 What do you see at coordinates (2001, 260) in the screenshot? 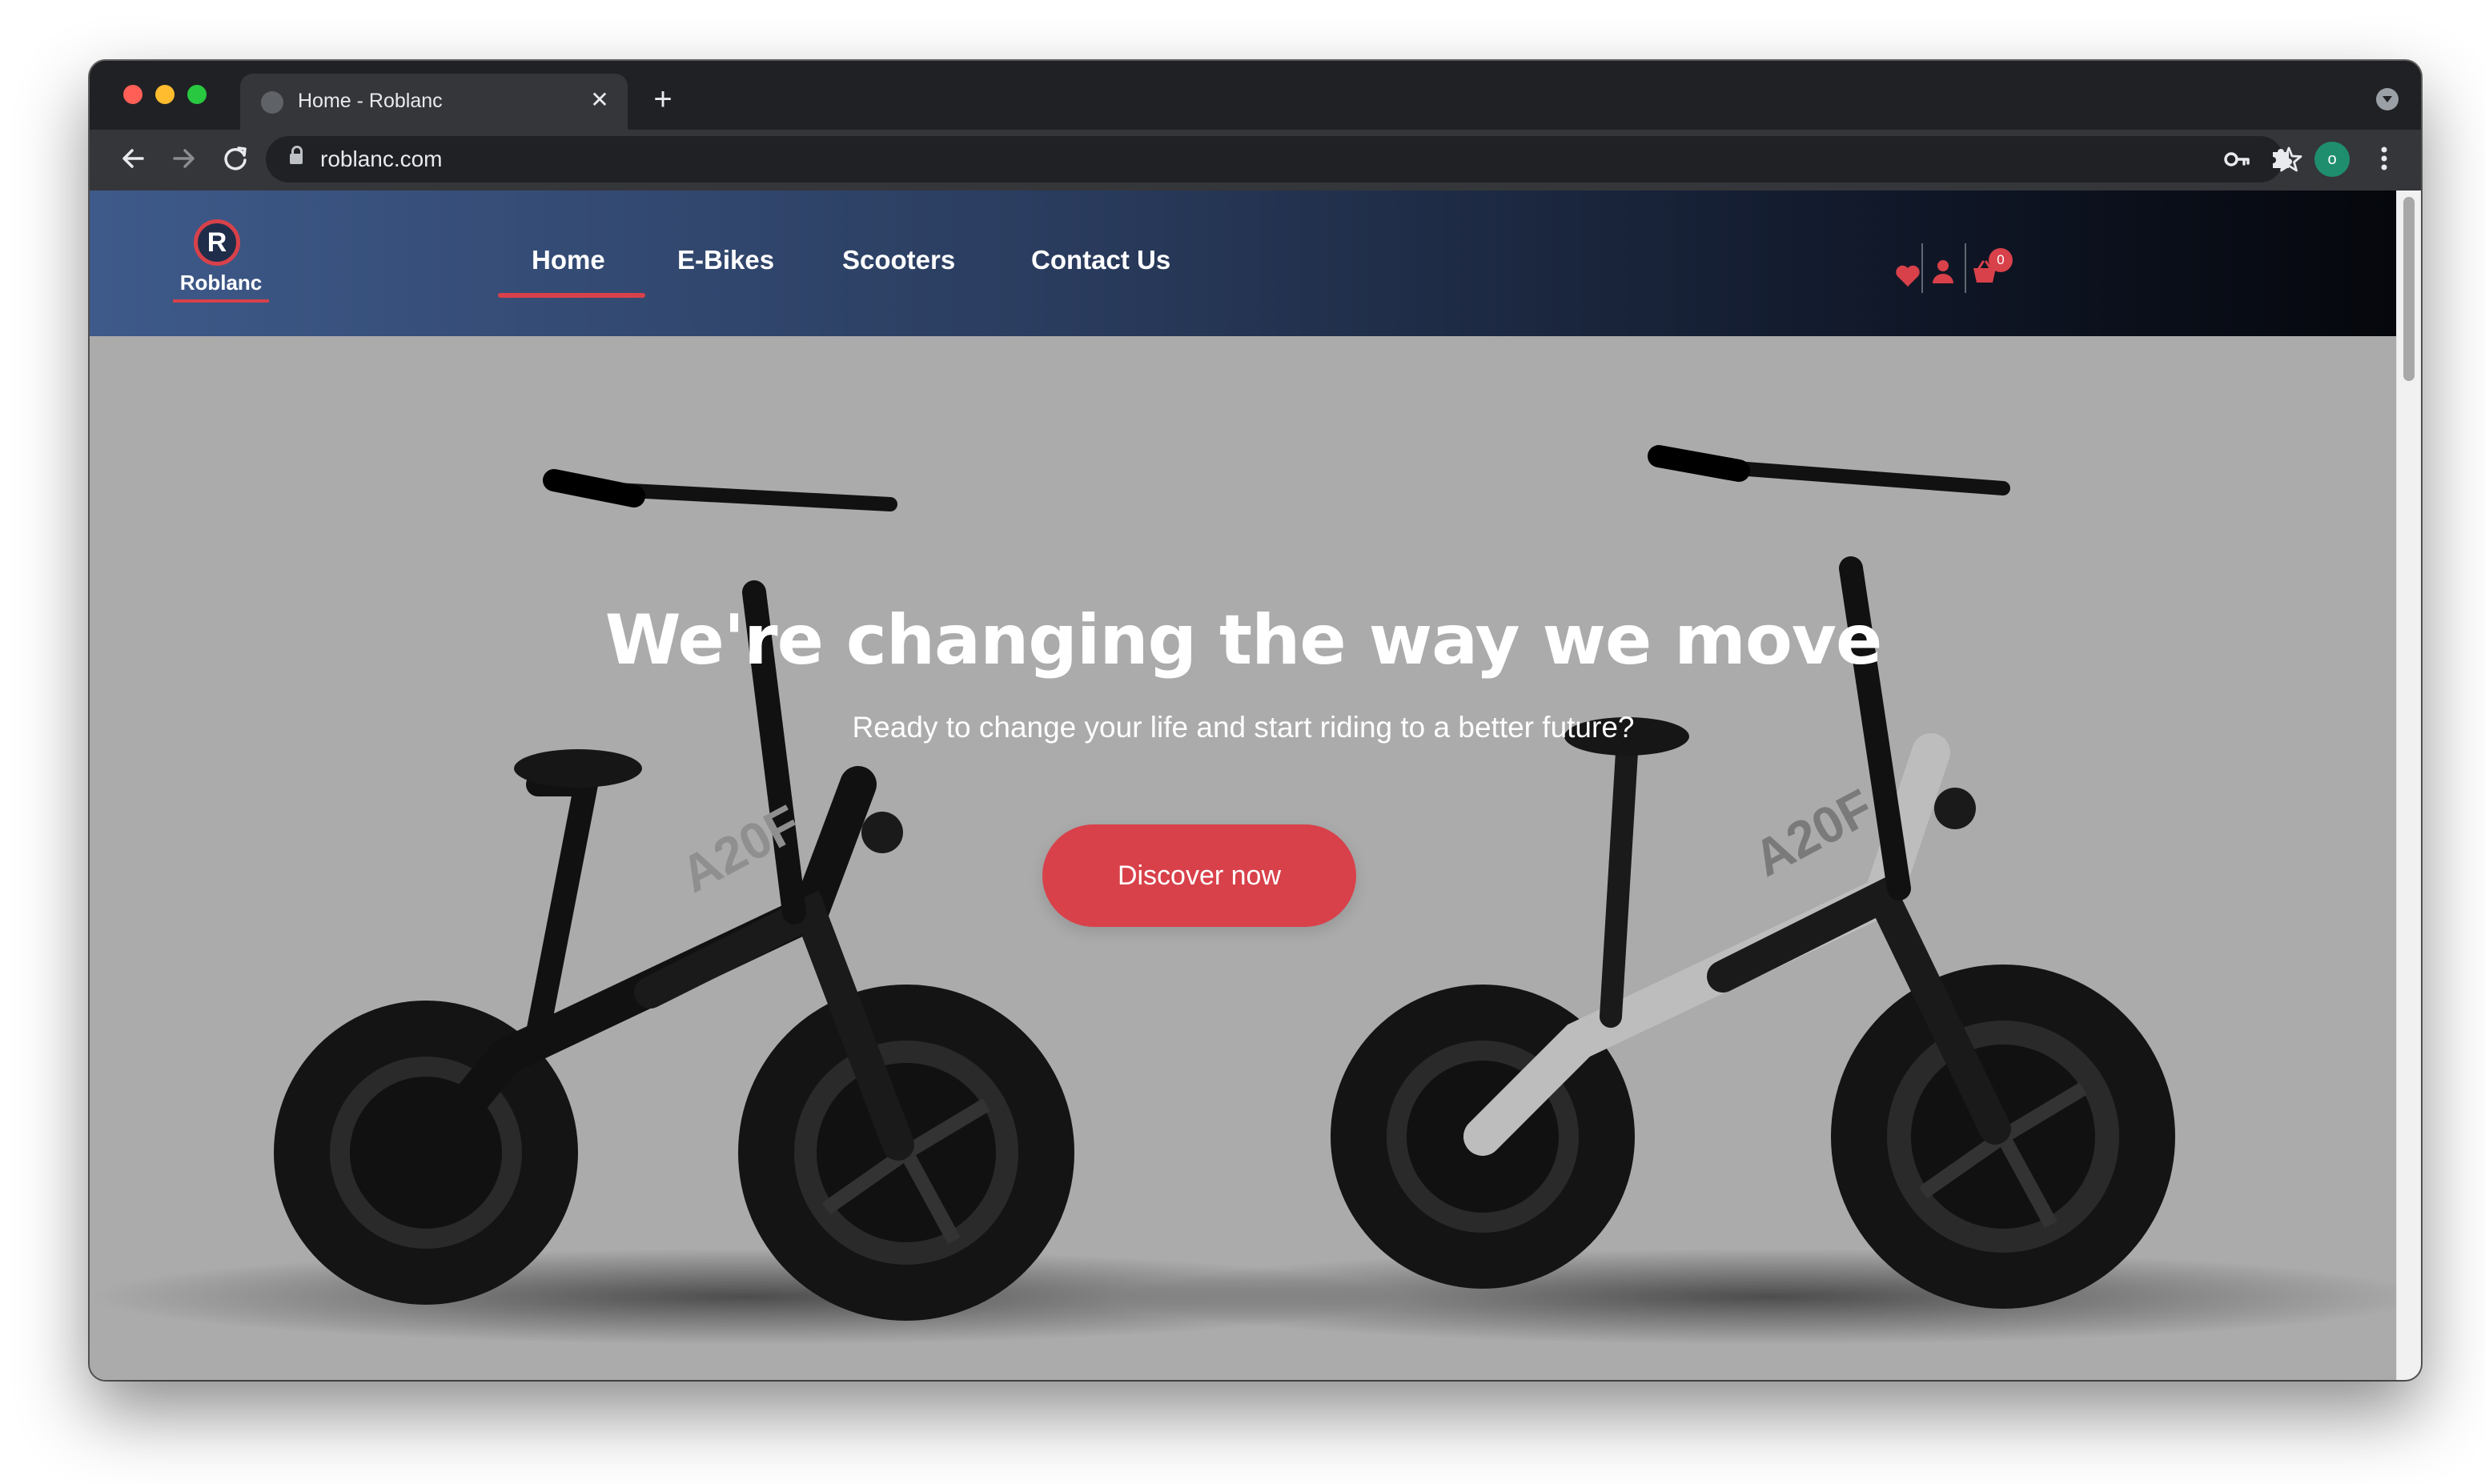
I see `cart-count-badge: 0` at bounding box center [2001, 260].